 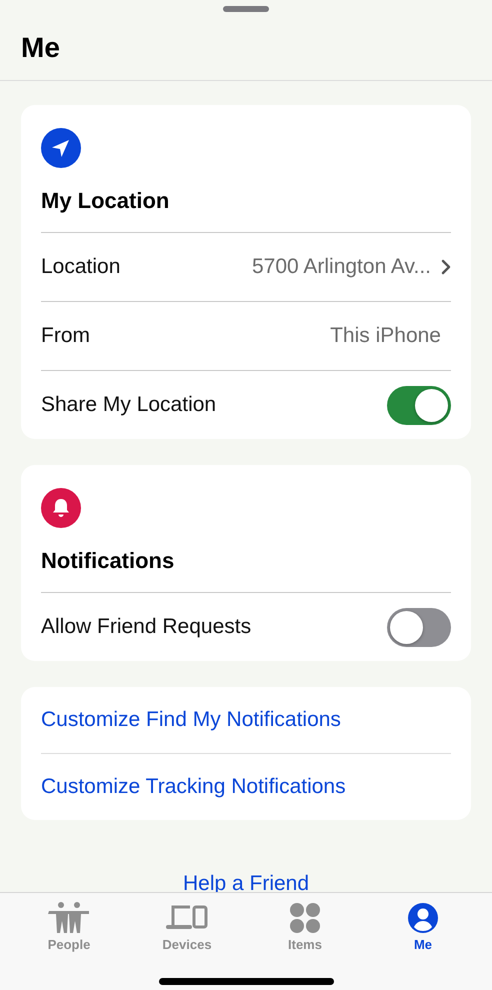 What do you see at coordinates (385, 336) in the screenshot?
I see `device-value: This iPhone` at bounding box center [385, 336].